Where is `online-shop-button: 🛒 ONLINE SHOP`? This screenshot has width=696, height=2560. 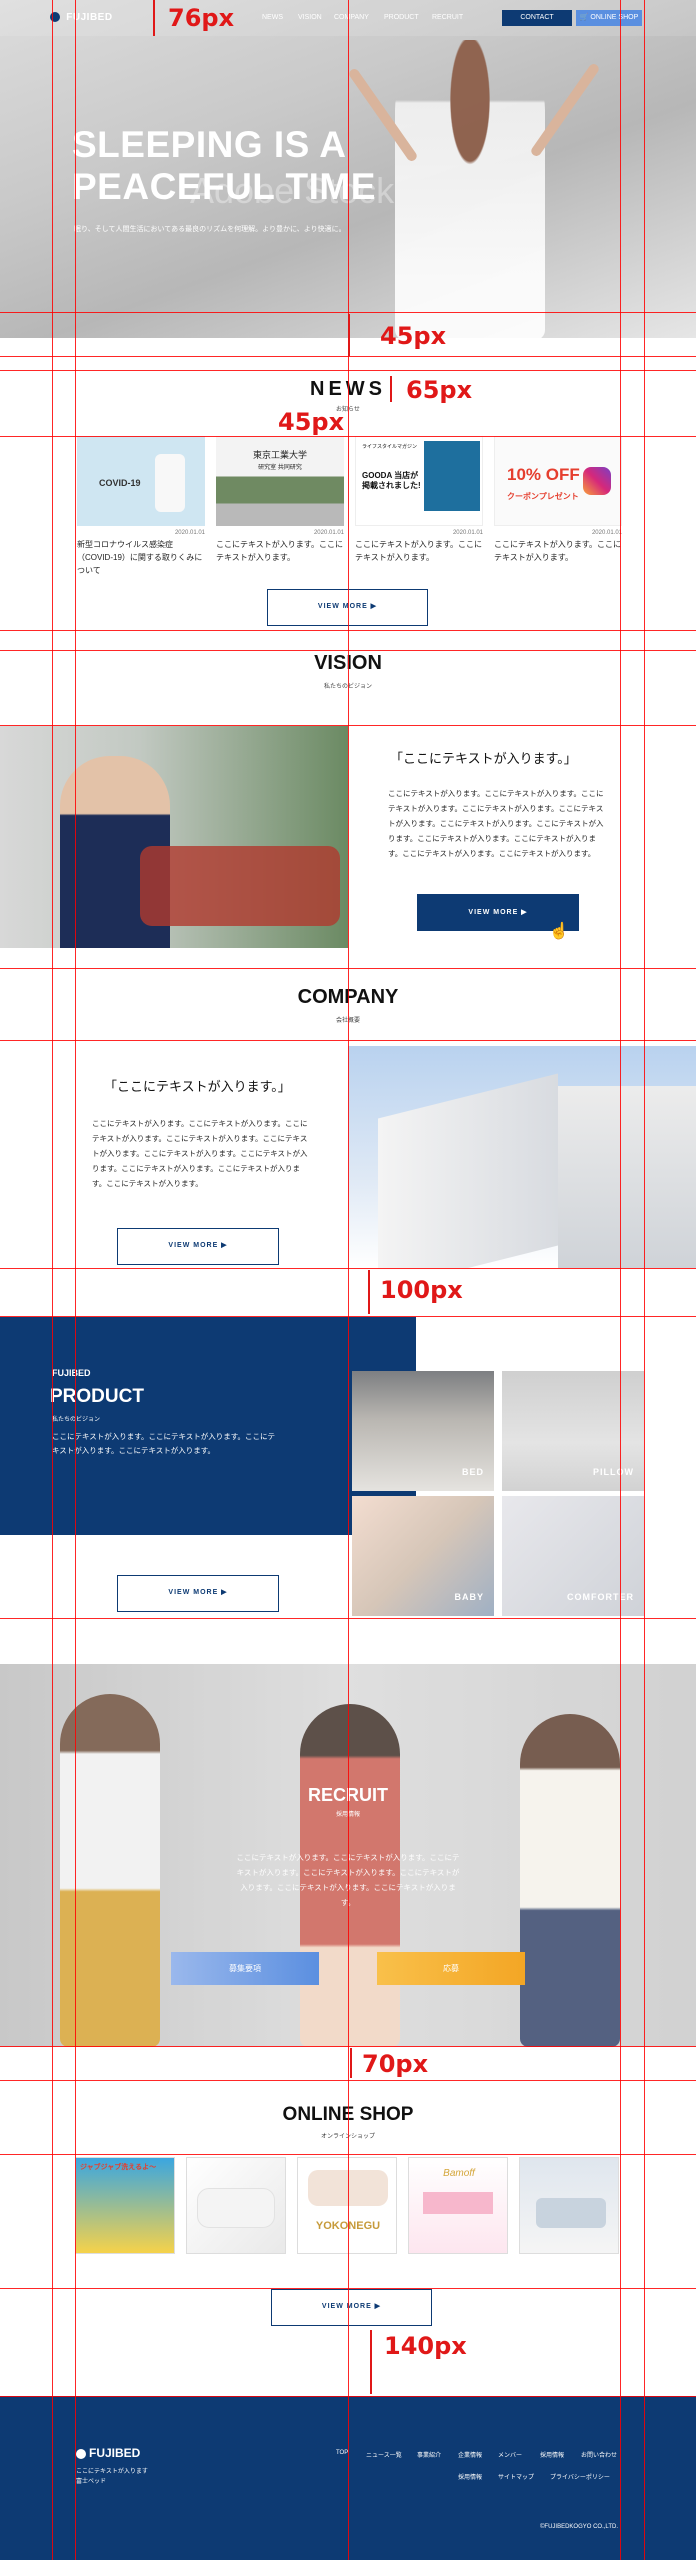 online-shop-button: 🛒 ONLINE SHOP is located at coordinates (609, 18).